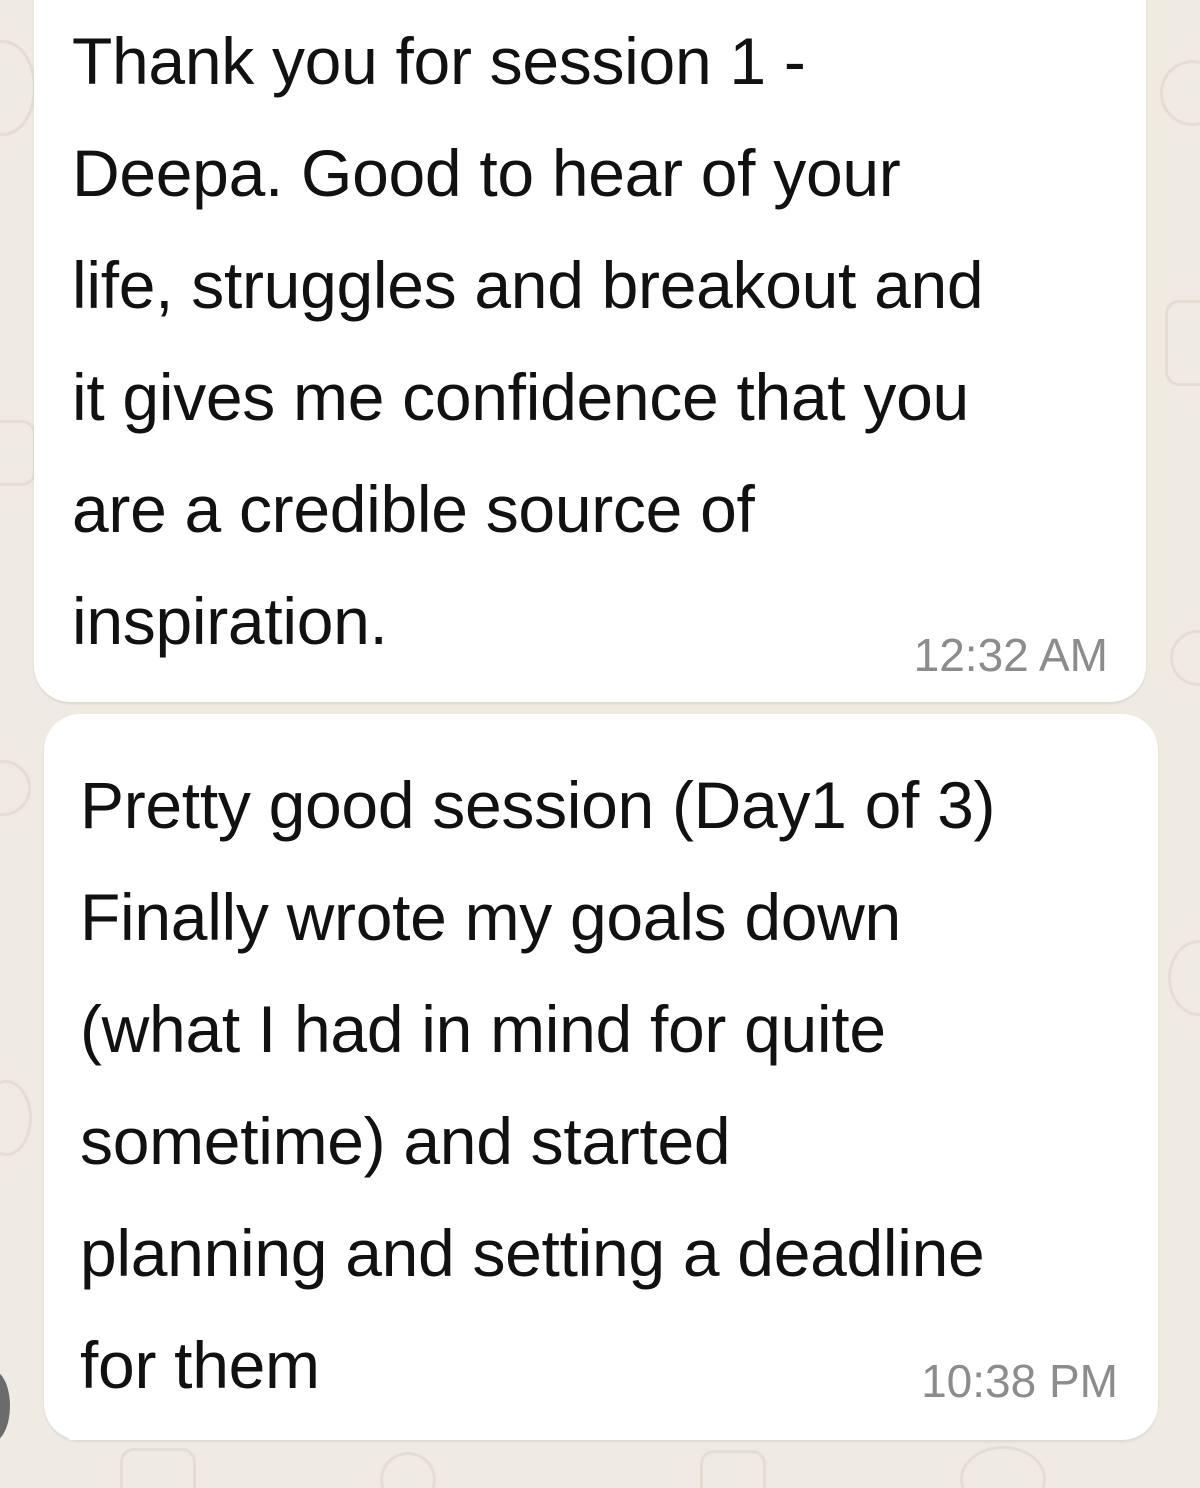  Describe the element at coordinates (1010, 655) in the screenshot. I see `message-timestamp: 12:32 AM` at that location.